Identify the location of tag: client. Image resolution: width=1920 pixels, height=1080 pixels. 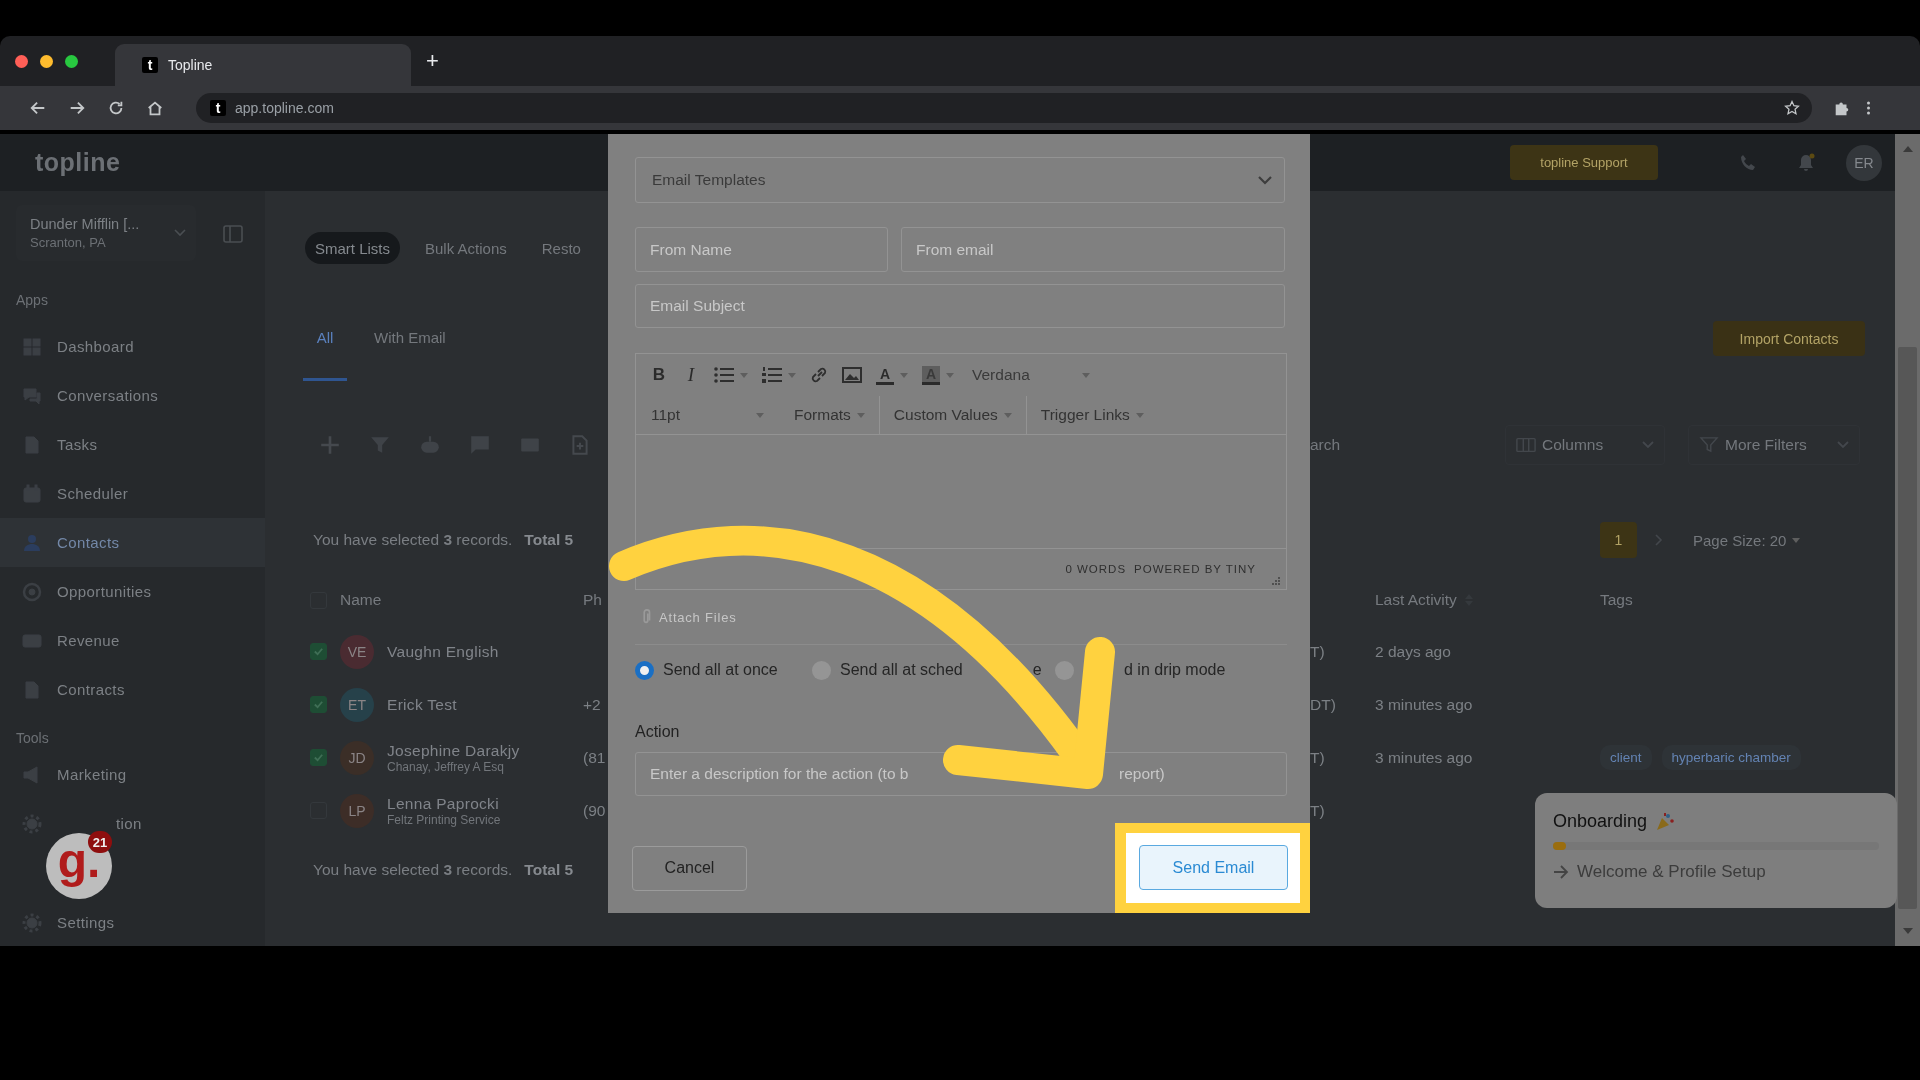
(1626, 757).